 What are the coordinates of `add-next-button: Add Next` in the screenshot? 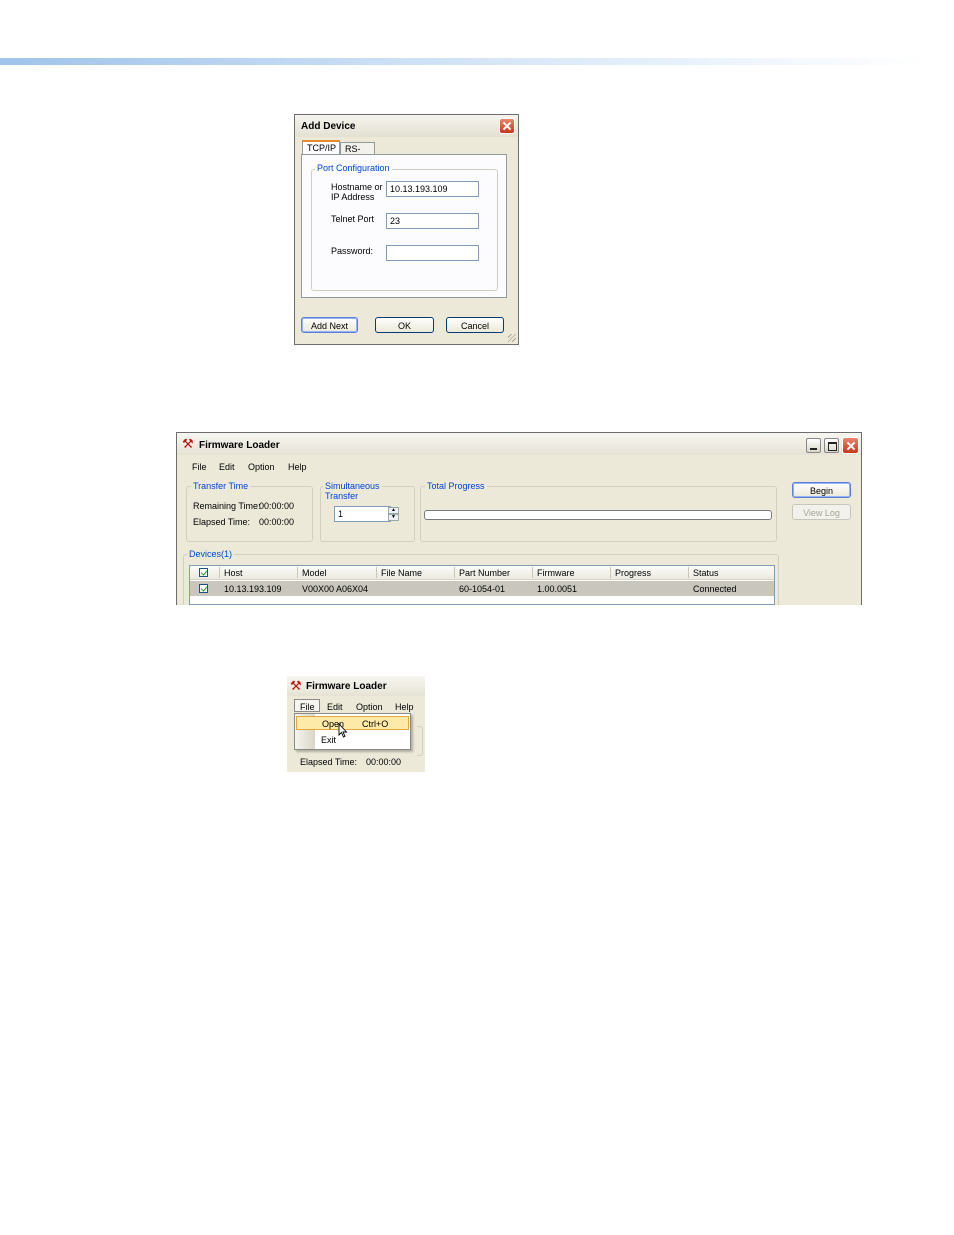 It's located at (329, 325).